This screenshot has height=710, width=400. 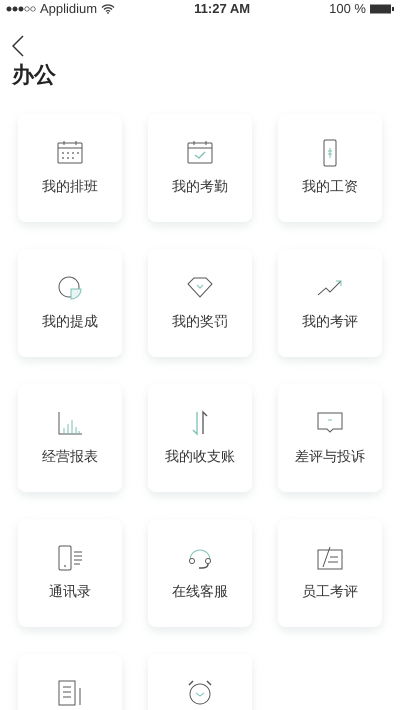 What do you see at coordinates (69, 9) in the screenshot?
I see `carrier-name: Applidium` at bounding box center [69, 9].